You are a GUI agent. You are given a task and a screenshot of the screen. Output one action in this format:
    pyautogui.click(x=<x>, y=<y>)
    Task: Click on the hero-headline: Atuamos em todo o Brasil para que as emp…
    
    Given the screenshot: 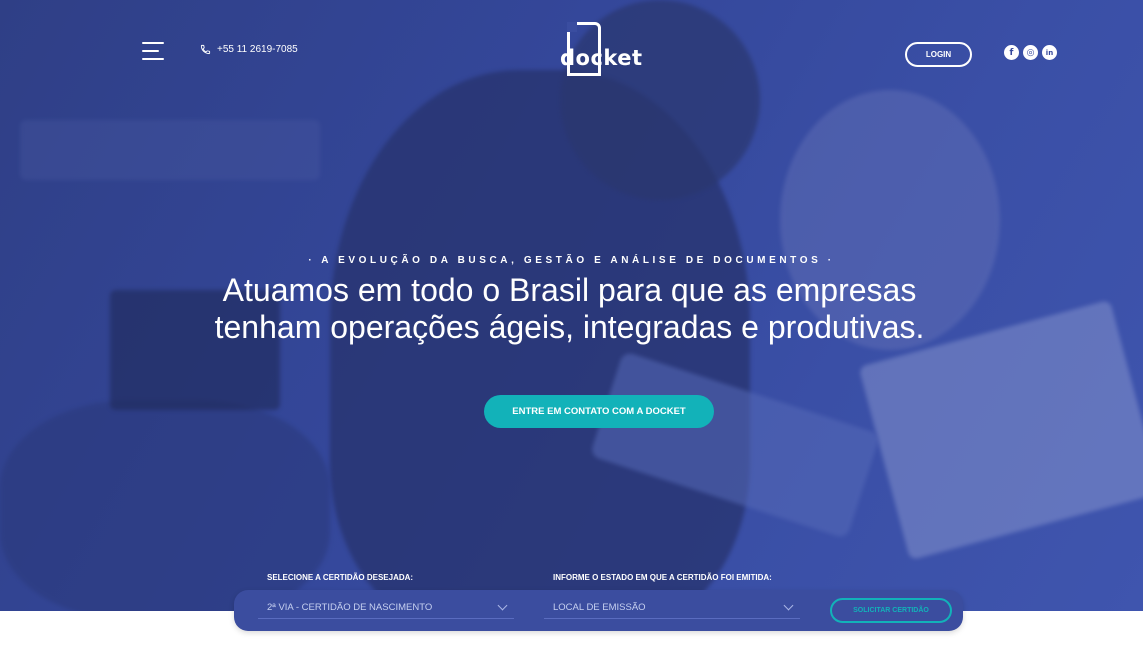 What is the action you would take?
    pyautogui.click(x=570, y=309)
    